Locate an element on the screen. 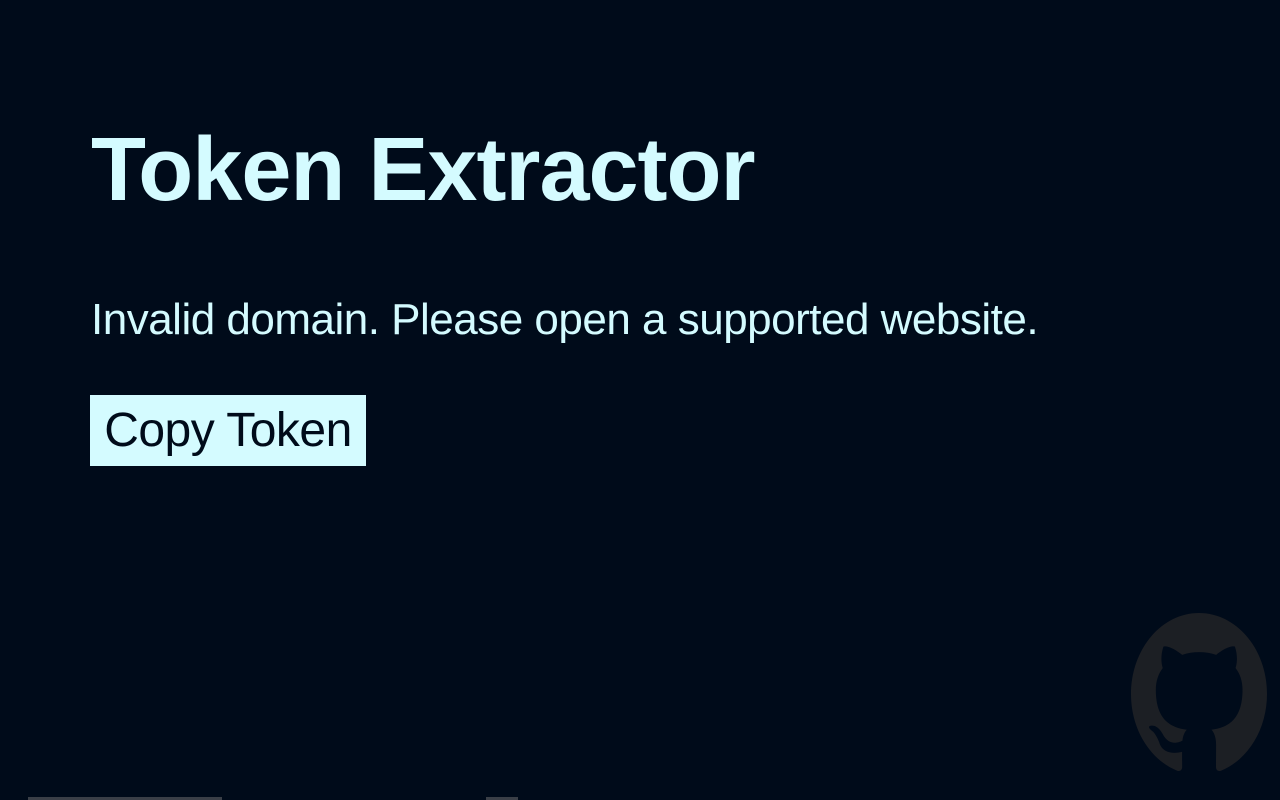  github-link is located at coordinates (1199, 694).